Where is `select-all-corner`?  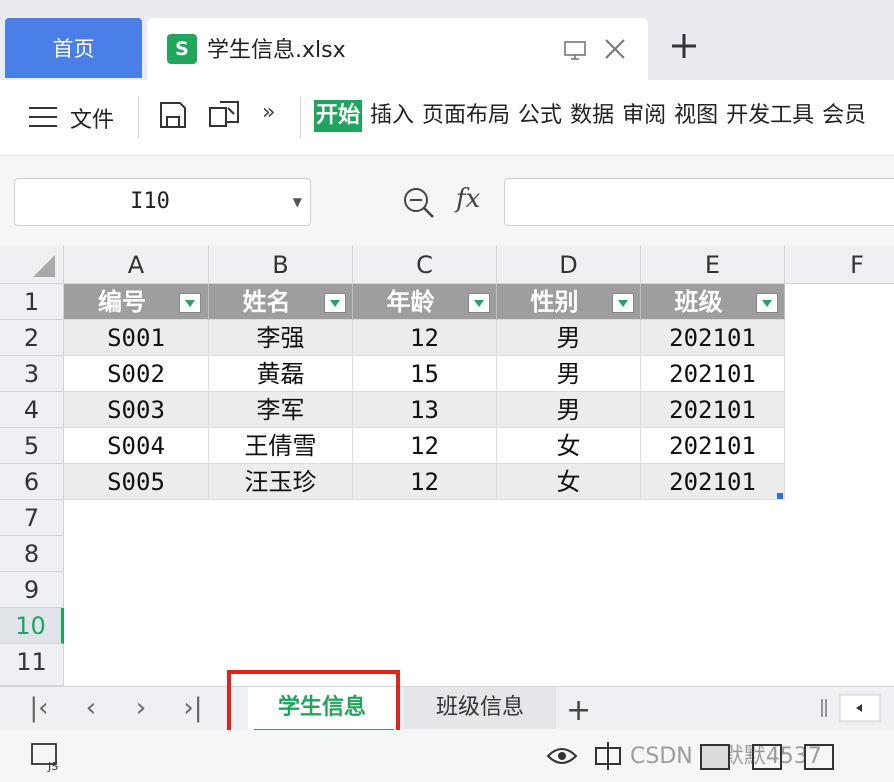
select-all-corner is located at coordinates (32, 265).